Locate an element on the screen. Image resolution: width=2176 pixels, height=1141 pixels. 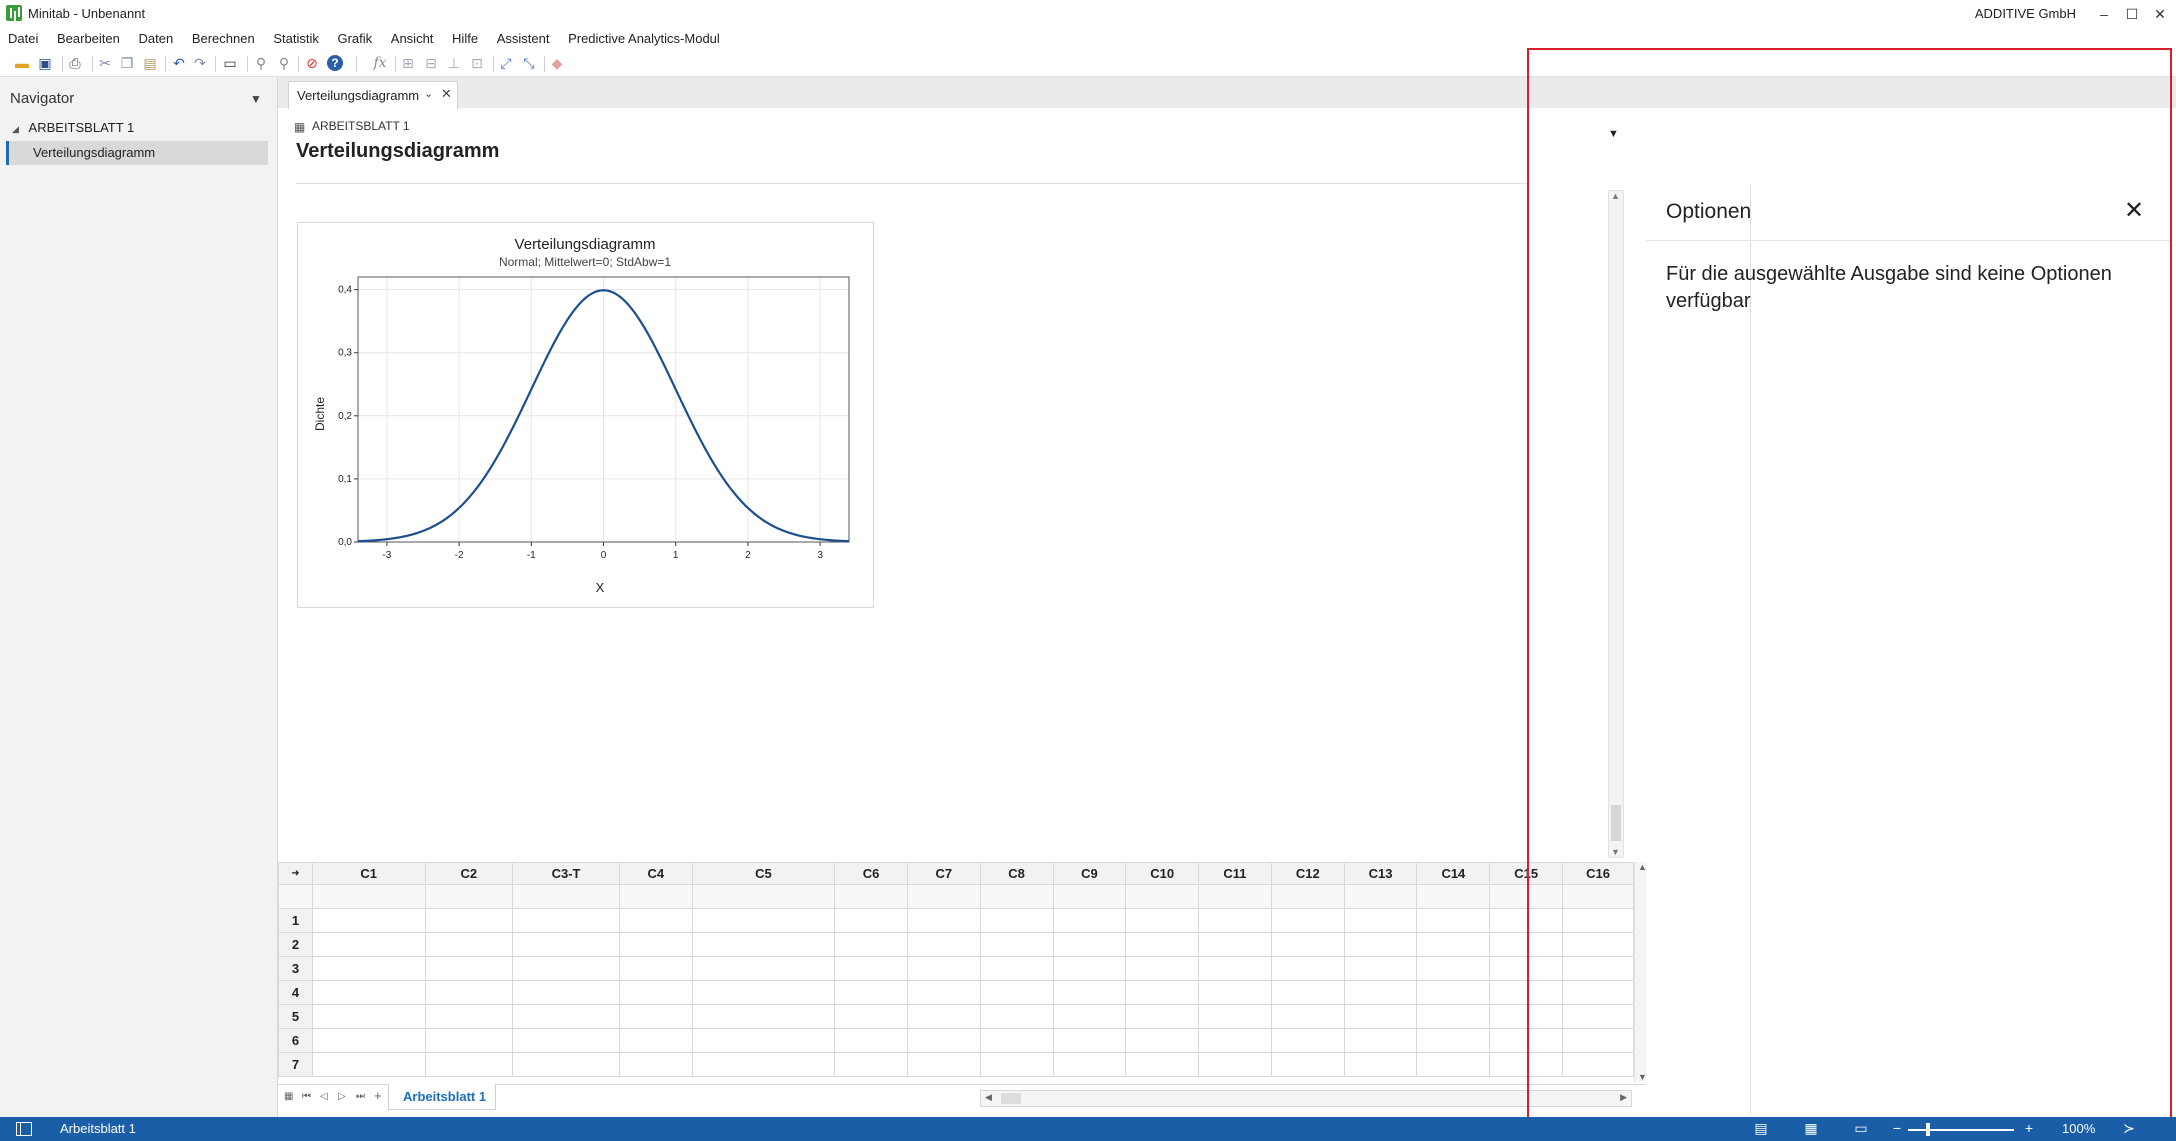
column-header: C15 is located at coordinates (1526, 873).